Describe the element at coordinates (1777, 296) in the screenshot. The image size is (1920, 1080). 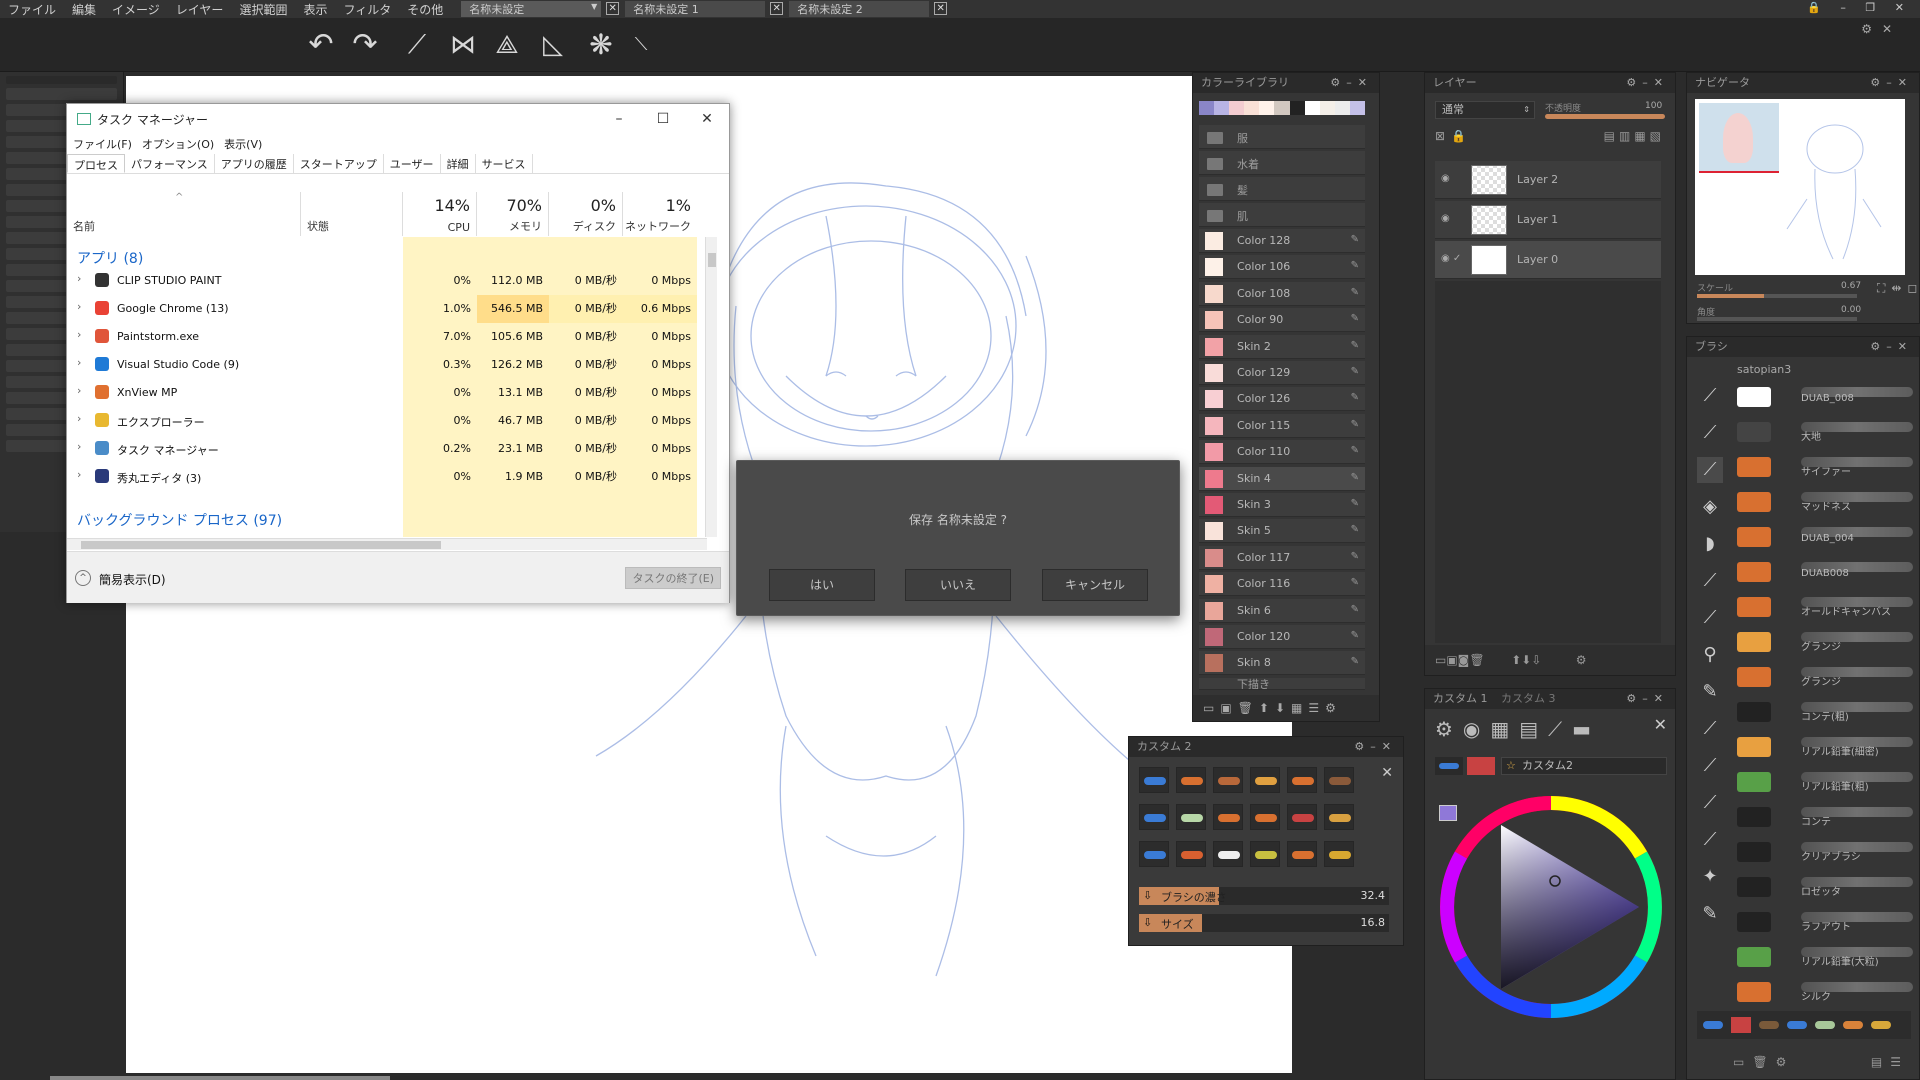
I see `scale-slider` at that location.